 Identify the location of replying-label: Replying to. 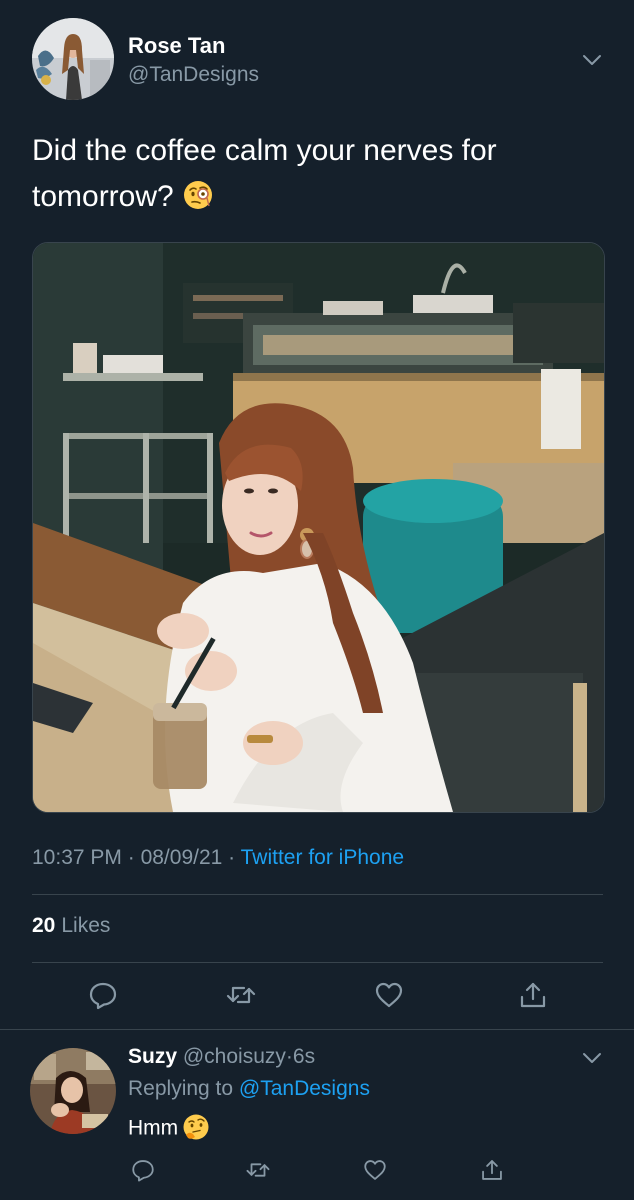
(181, 1088).